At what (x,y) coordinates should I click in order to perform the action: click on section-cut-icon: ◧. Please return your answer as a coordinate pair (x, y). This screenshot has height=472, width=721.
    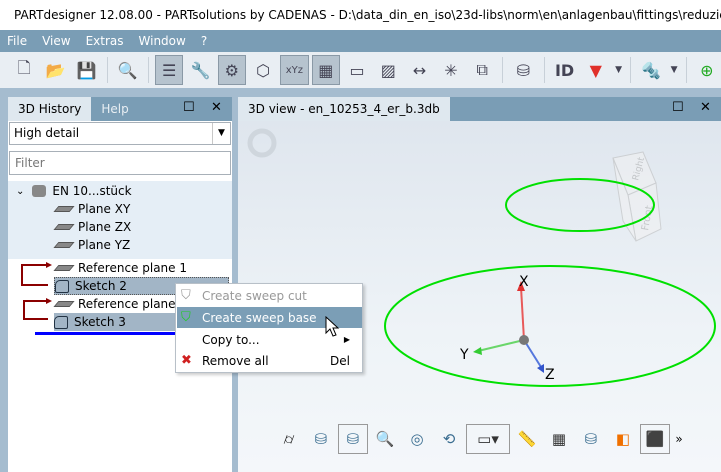
    Looking at the image, I should click on (623, 439).